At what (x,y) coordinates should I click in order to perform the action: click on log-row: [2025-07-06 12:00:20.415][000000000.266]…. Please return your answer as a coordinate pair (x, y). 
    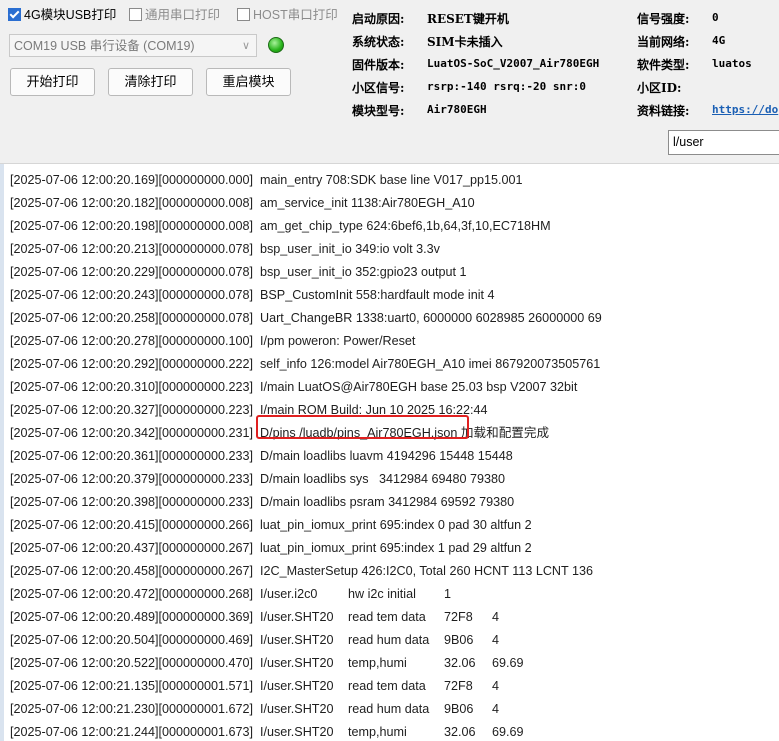
    Looking at the image, I should click on (271, 525).